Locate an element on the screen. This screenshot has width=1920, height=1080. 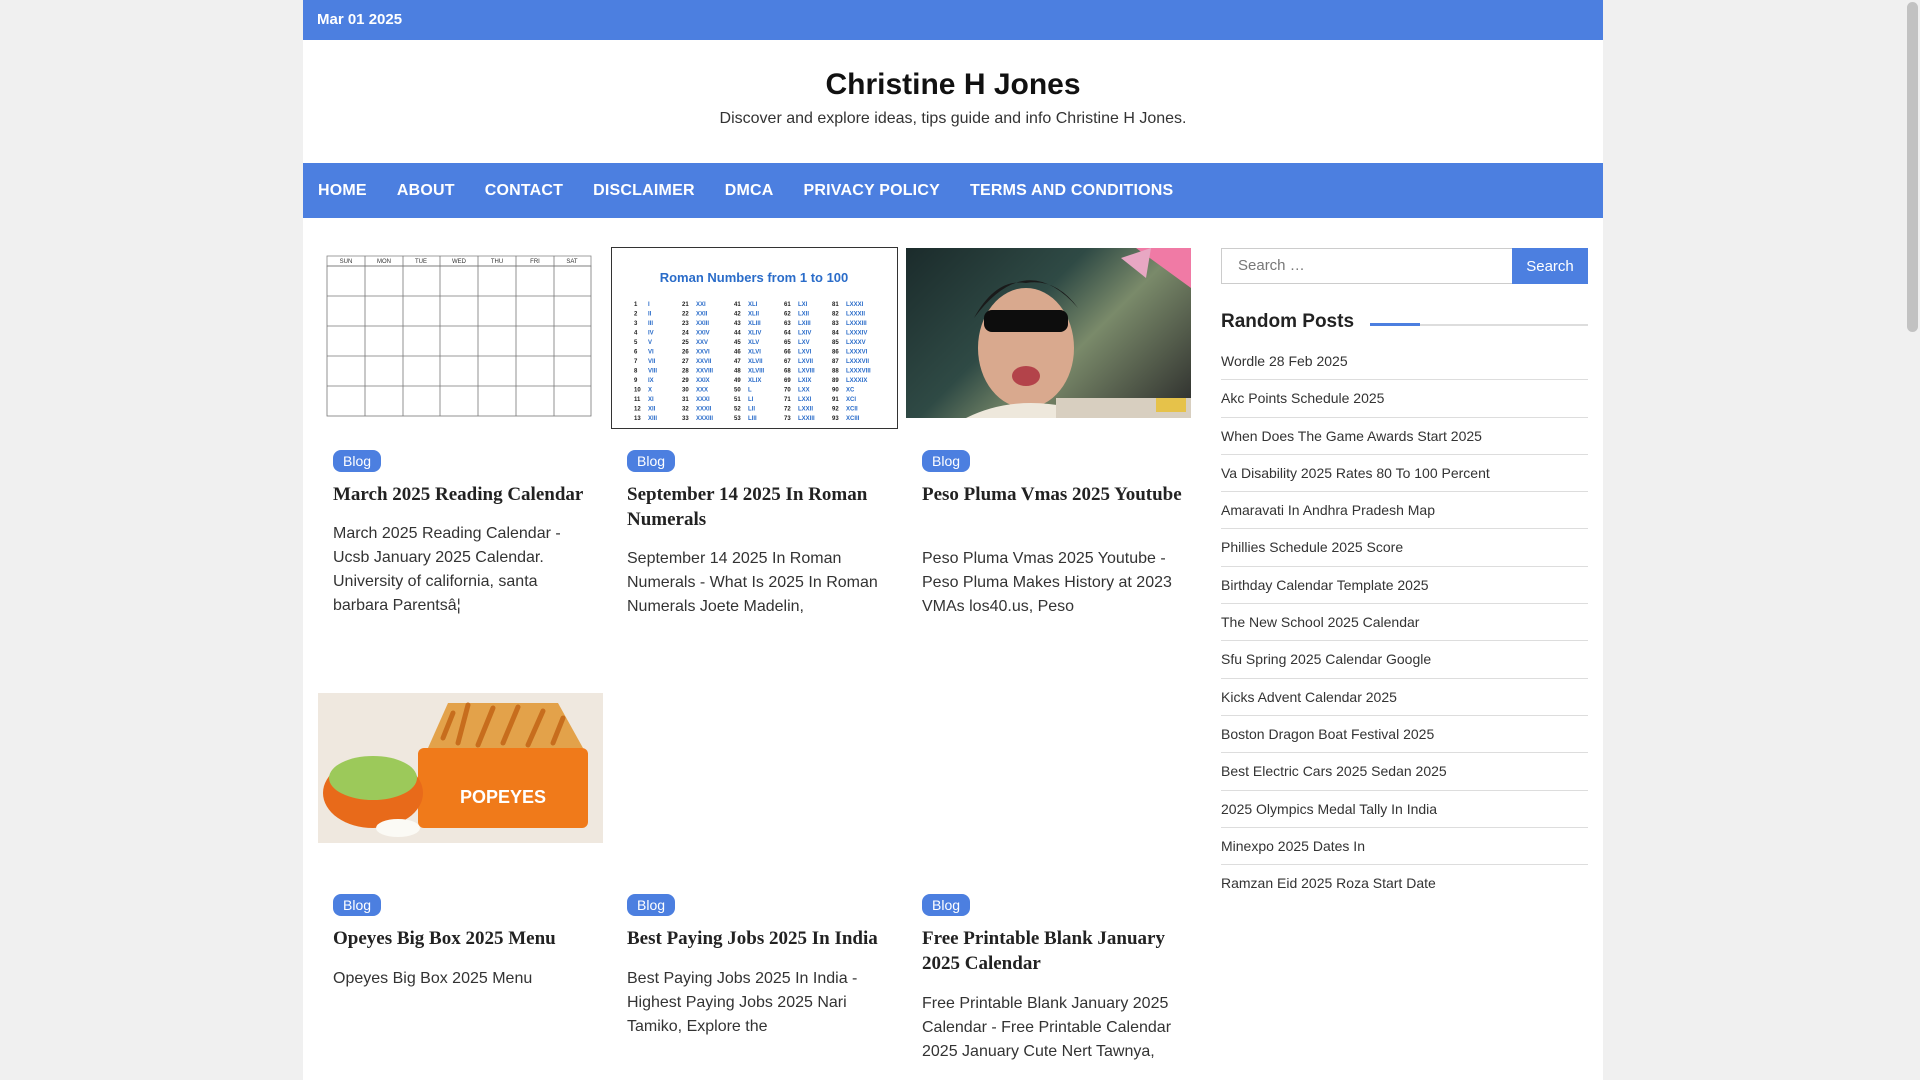
roman-table-cell: 50 is located at coordinates (737, 391).